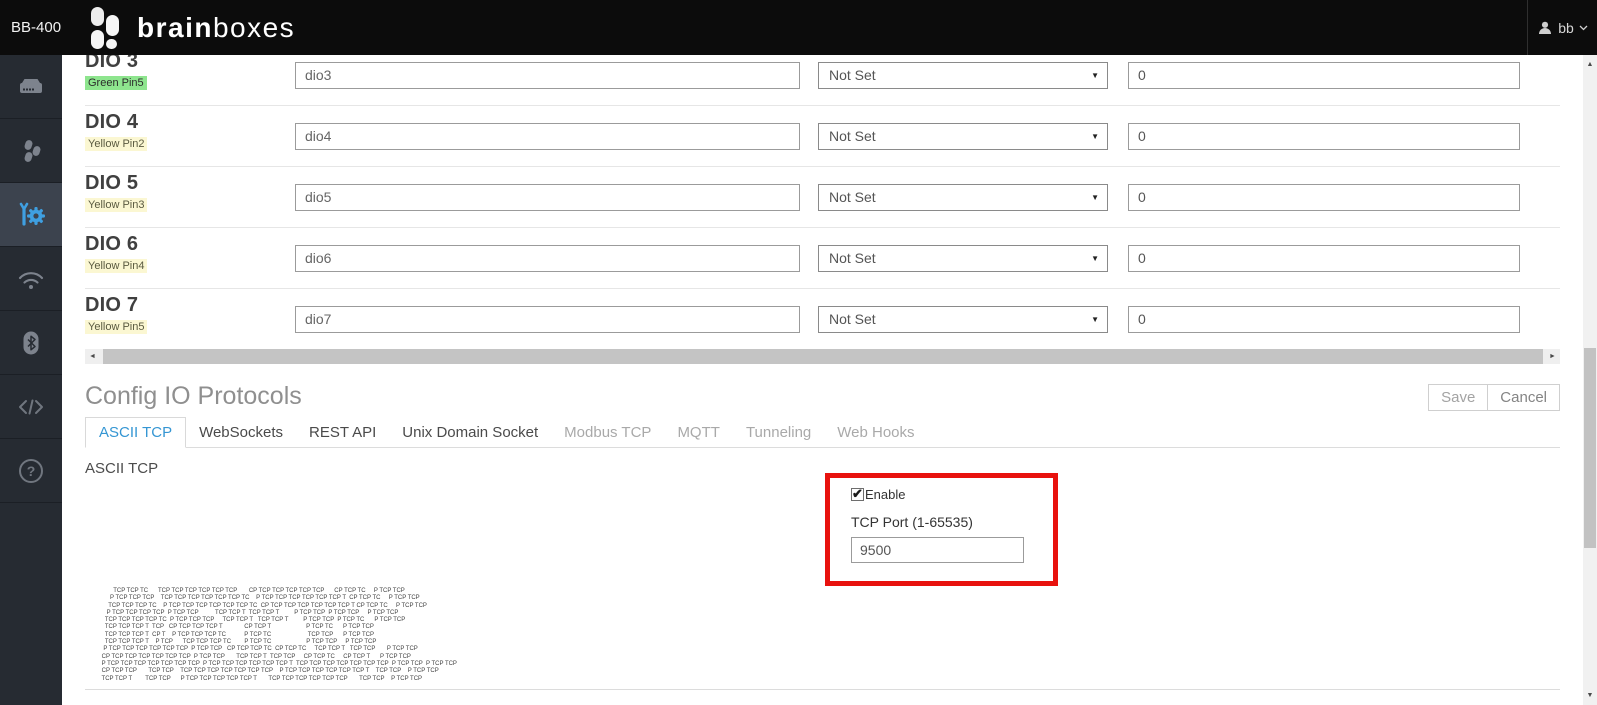  Describe the element at coordinates (912, 522) in the screenshot. I see `tcp-port-label: TCP Port (1-65535)` at that location.